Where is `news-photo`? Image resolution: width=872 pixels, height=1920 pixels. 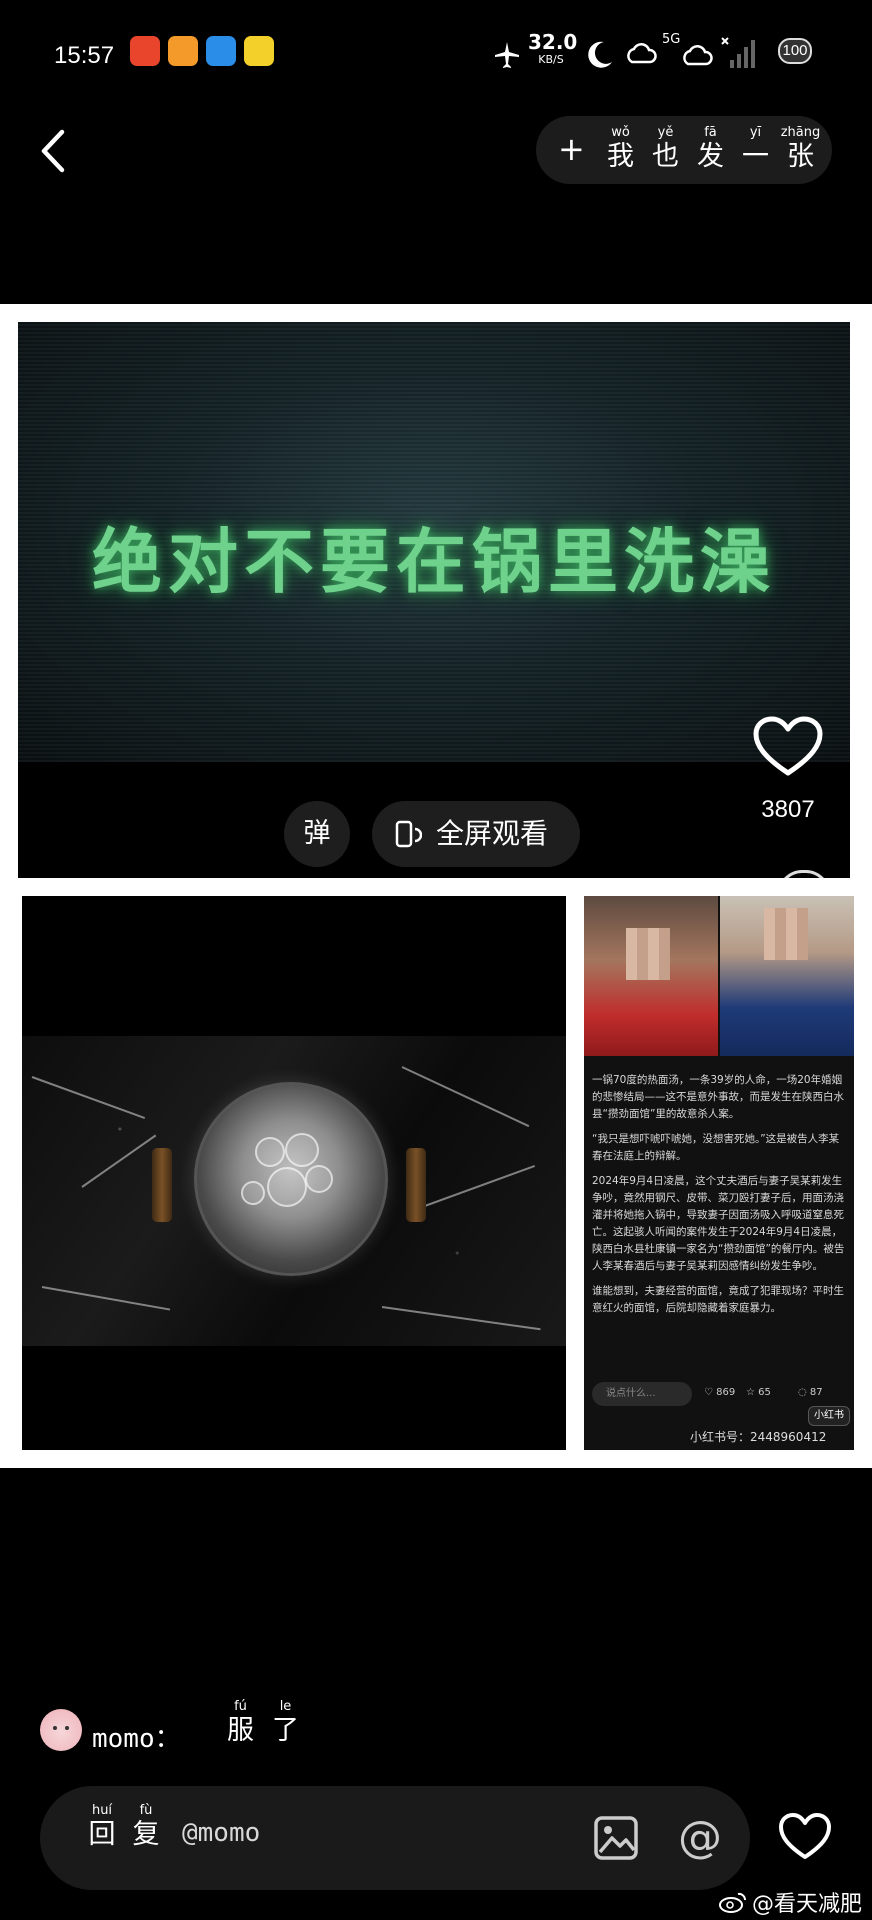
news-photo is located at coordinates (719, 976).